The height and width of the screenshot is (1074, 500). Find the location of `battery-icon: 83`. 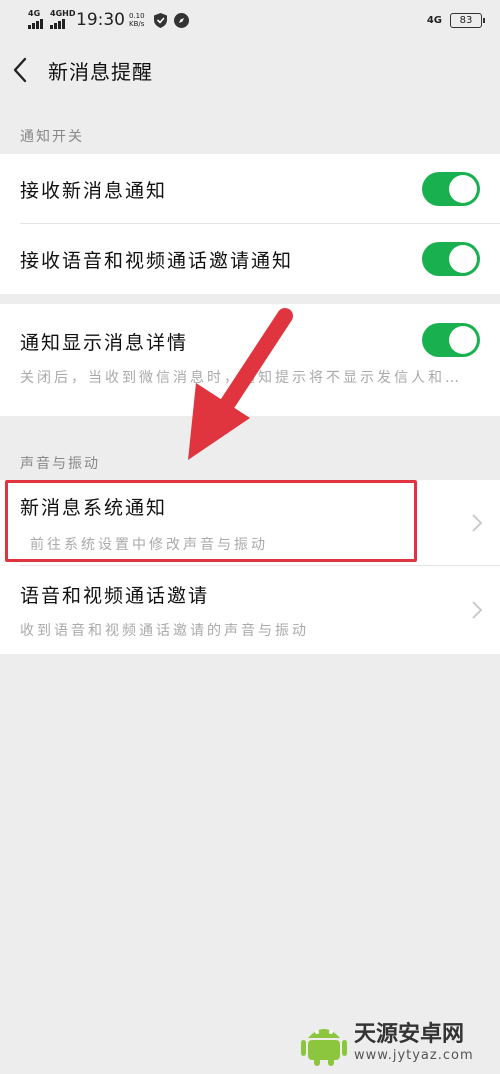

battery-icon: 83 is located at coordinates (467, 20).